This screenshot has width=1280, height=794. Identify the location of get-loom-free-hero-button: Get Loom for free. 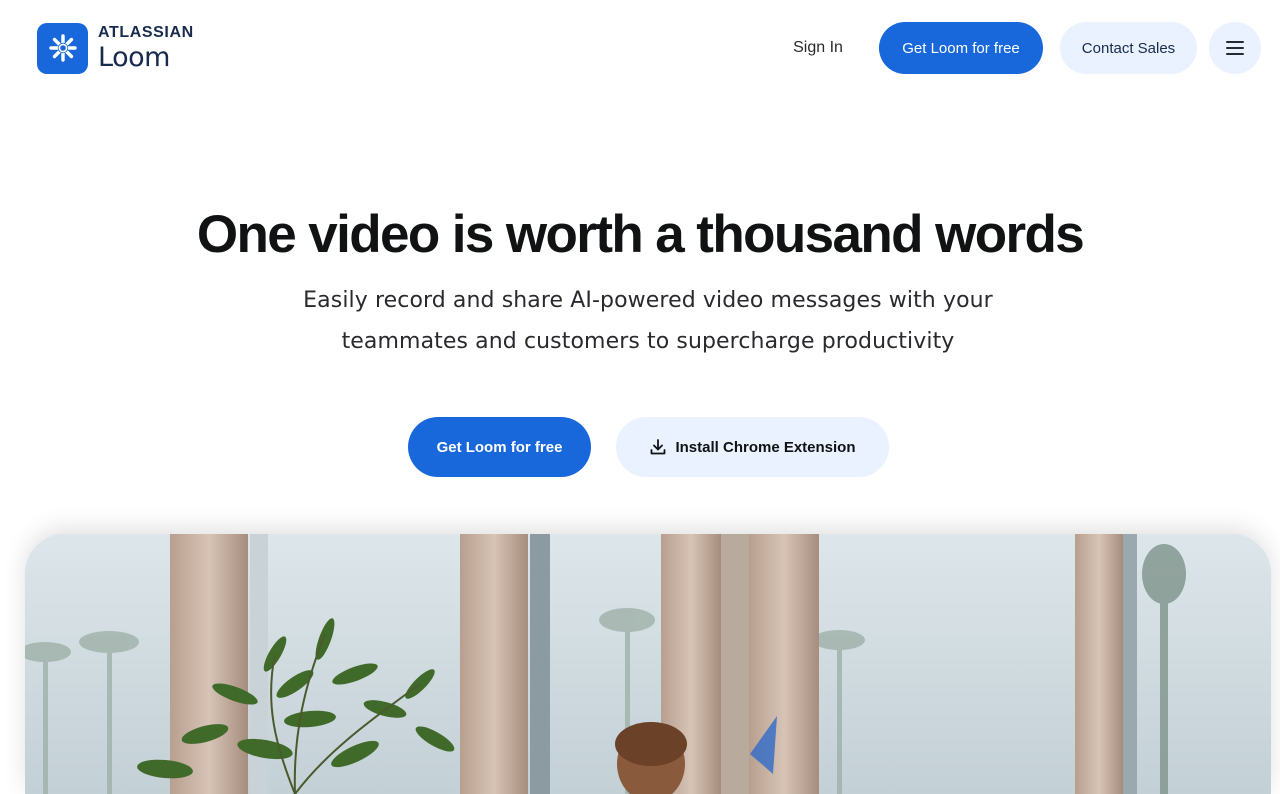
(499, 447).